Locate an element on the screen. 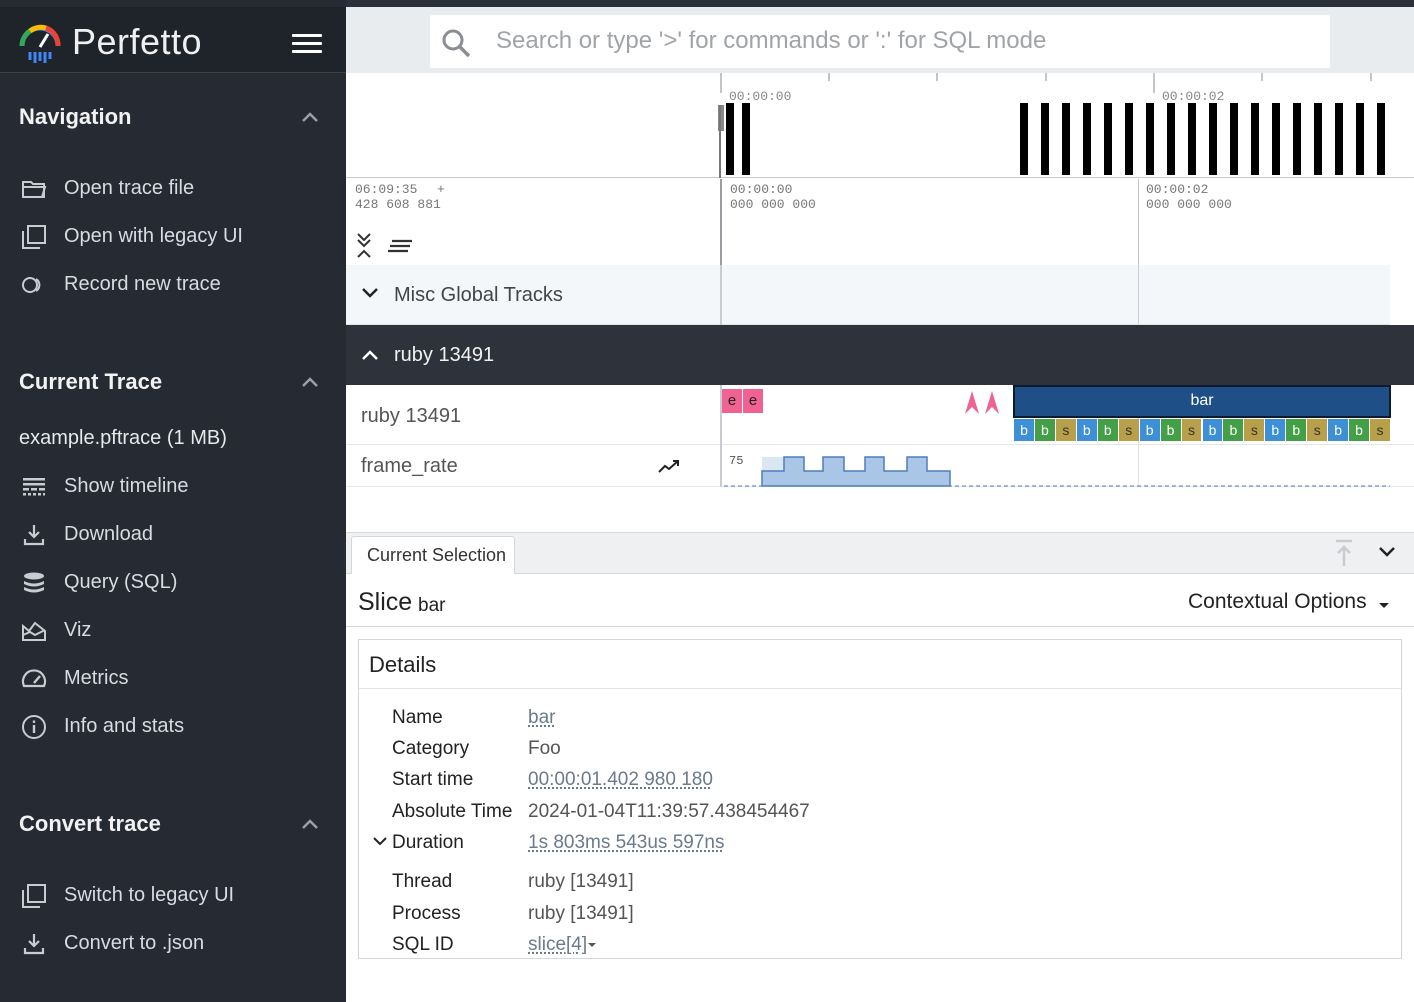 This screenshot has height=1002, width=1414. search-input is located at coordinates (906, 41).